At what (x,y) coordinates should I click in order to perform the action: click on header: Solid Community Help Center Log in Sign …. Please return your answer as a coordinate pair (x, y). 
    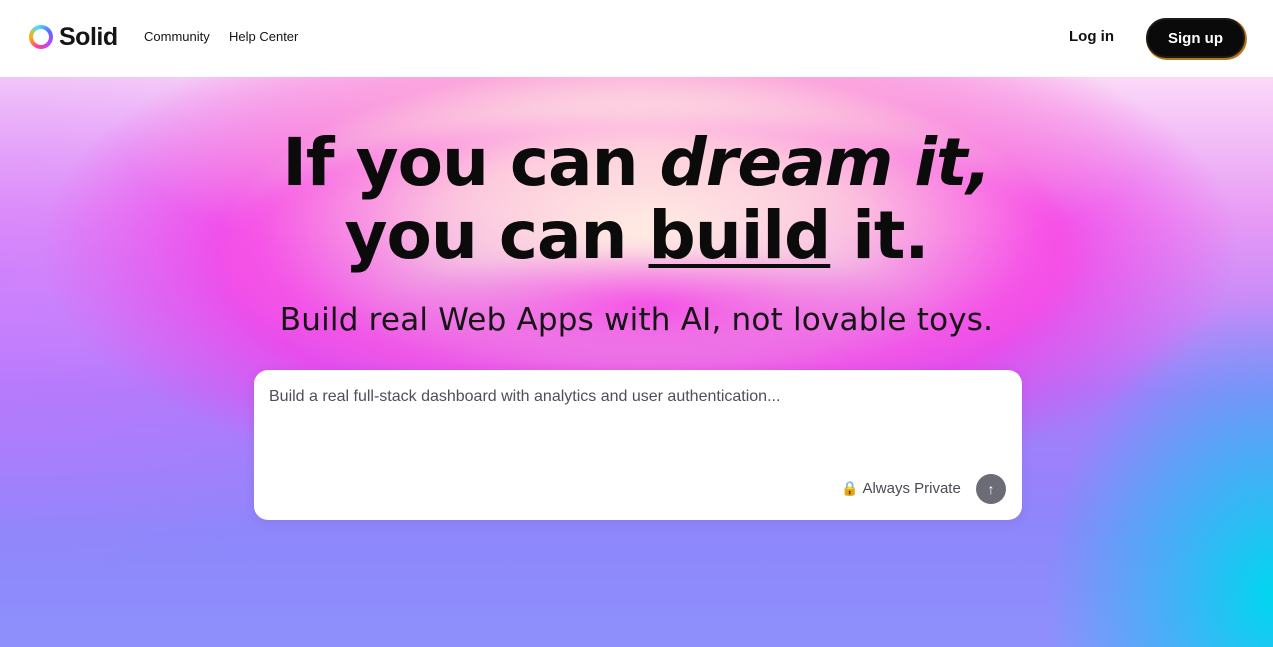
    Looking at the image, I should click on (636, 38).